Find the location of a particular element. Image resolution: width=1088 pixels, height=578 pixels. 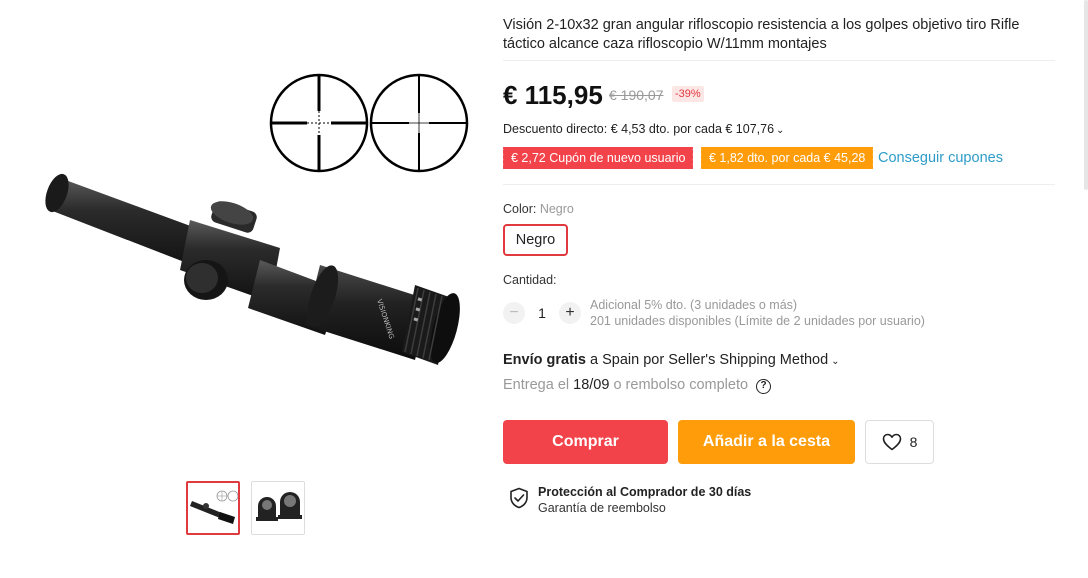

thumbnail-scope is located at coordinates (213, 508).